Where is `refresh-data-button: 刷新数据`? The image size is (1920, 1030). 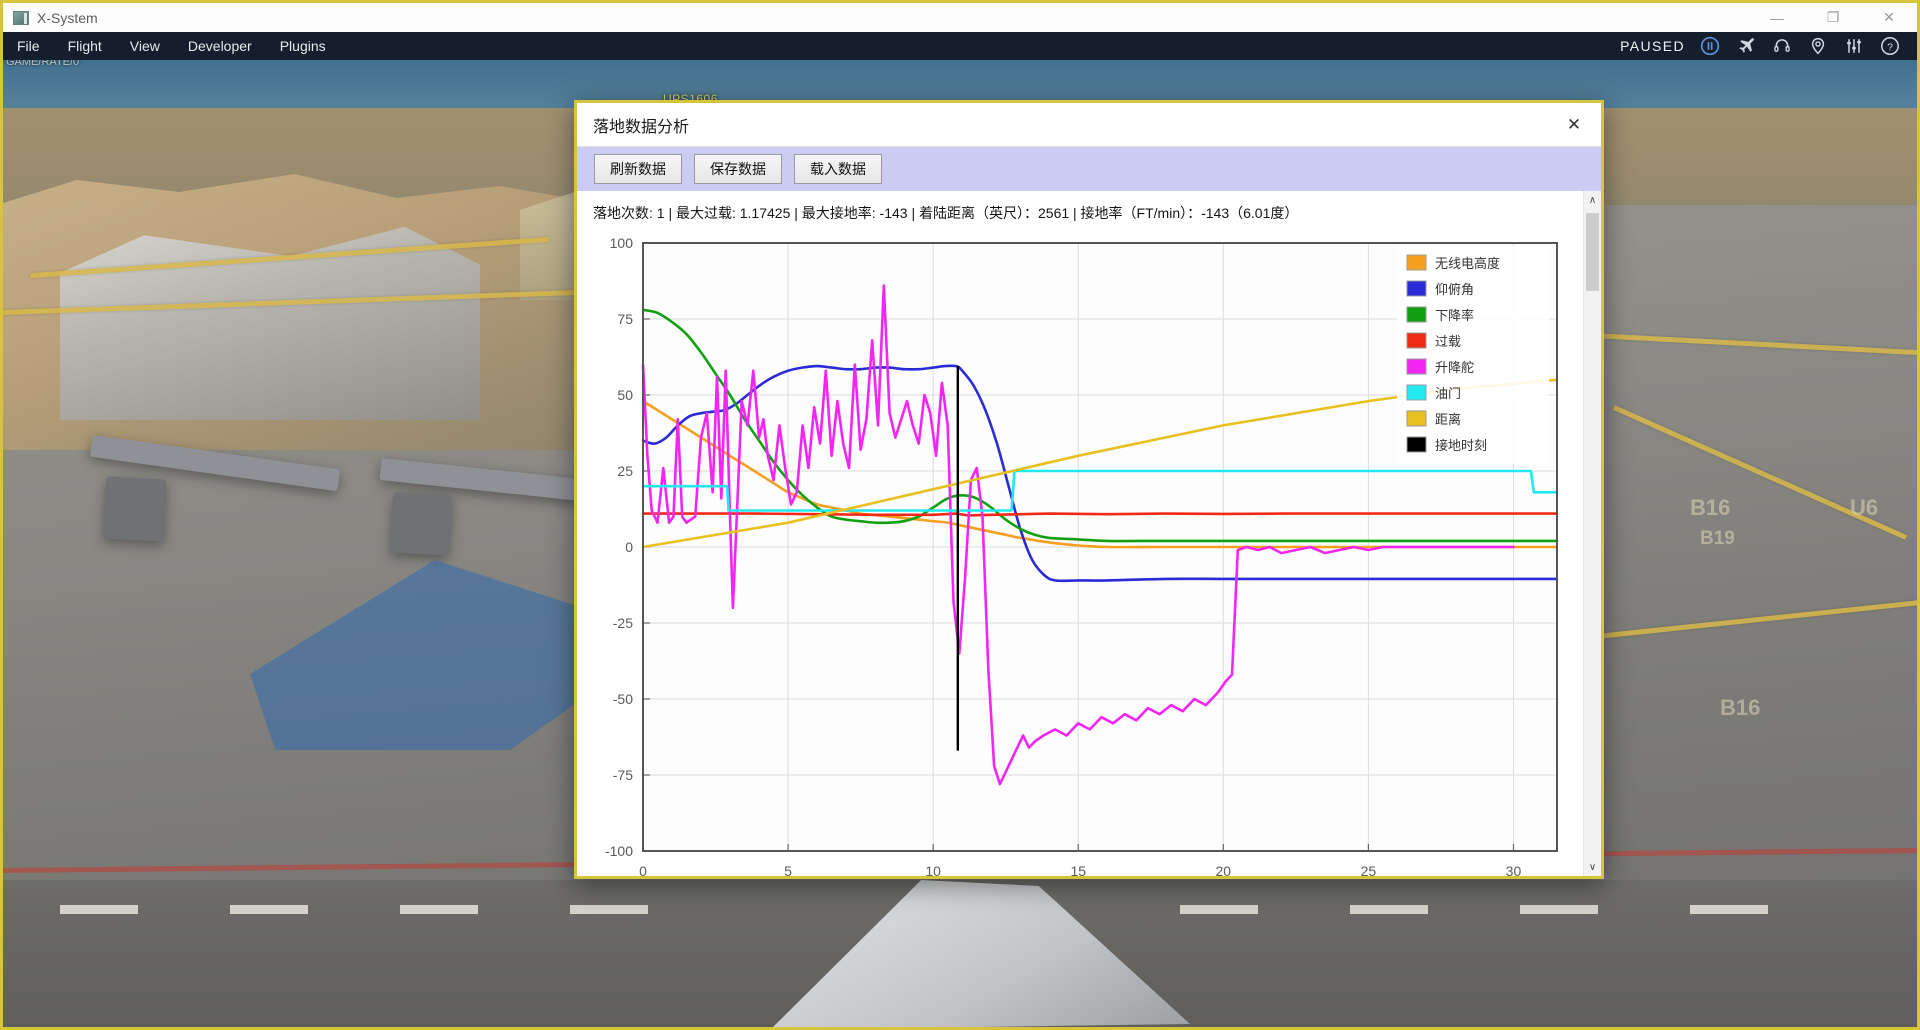 refresh-data-button: 刷新数据 is located at coordinates (638, 169).